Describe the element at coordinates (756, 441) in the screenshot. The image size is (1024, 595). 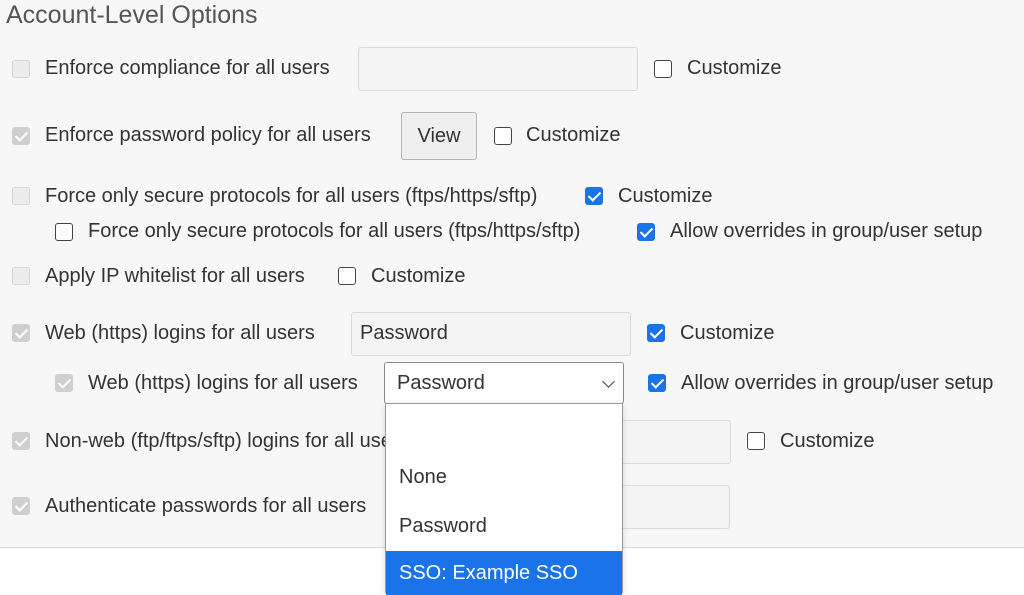
I see `nonweb-logins-customize-checkbox` at that location.